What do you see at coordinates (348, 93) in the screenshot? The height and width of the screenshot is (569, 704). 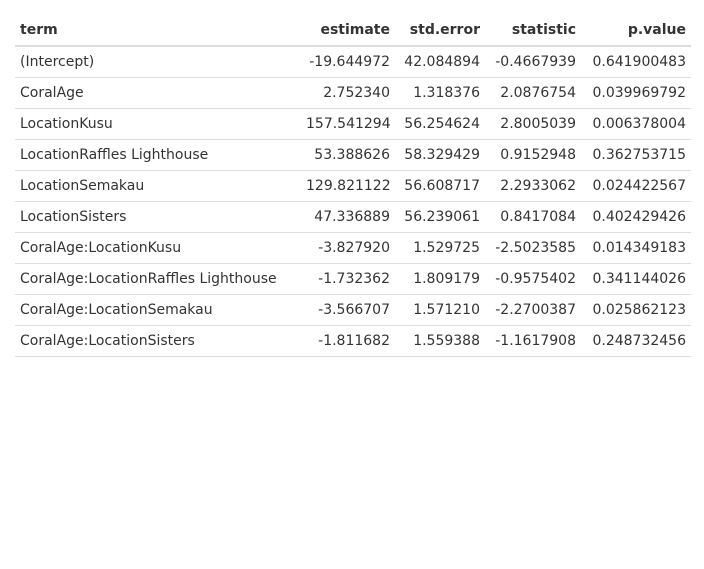 I see `cell-estimate: 2.752340` at bounding box center [348, 93].